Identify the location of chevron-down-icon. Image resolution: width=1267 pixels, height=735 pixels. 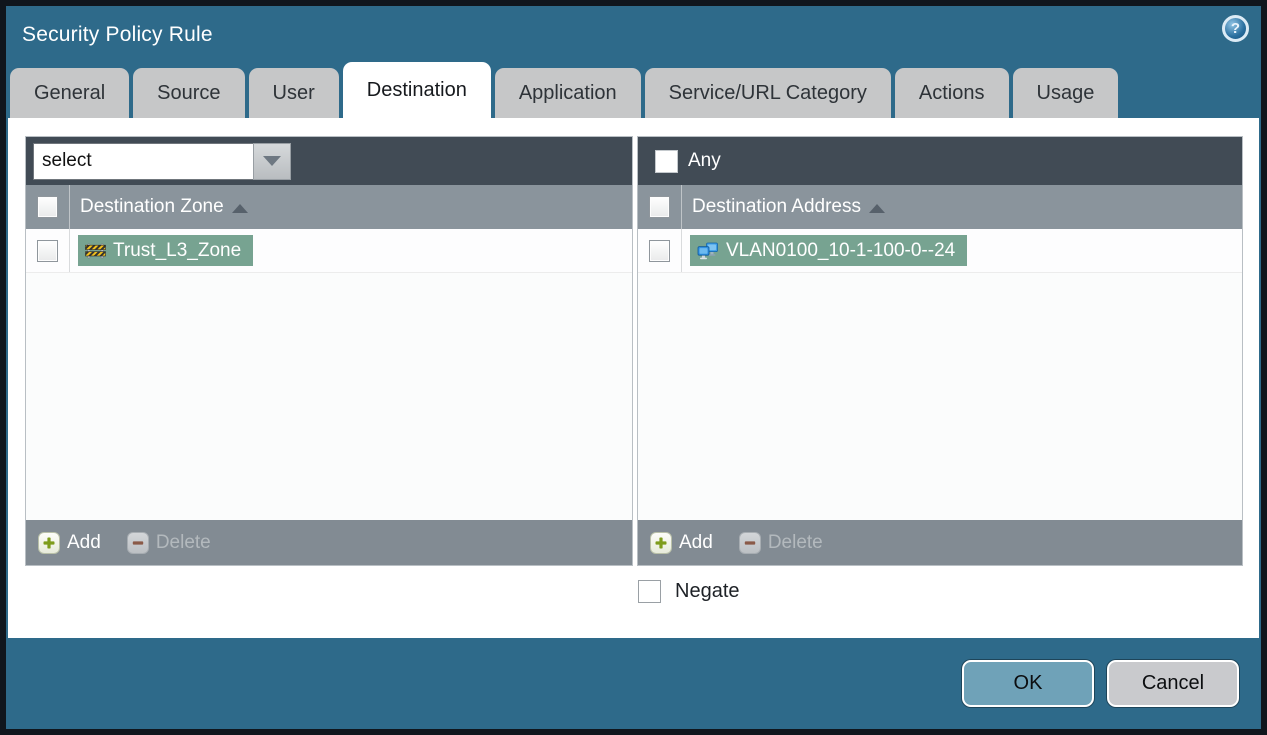
(272, 161).